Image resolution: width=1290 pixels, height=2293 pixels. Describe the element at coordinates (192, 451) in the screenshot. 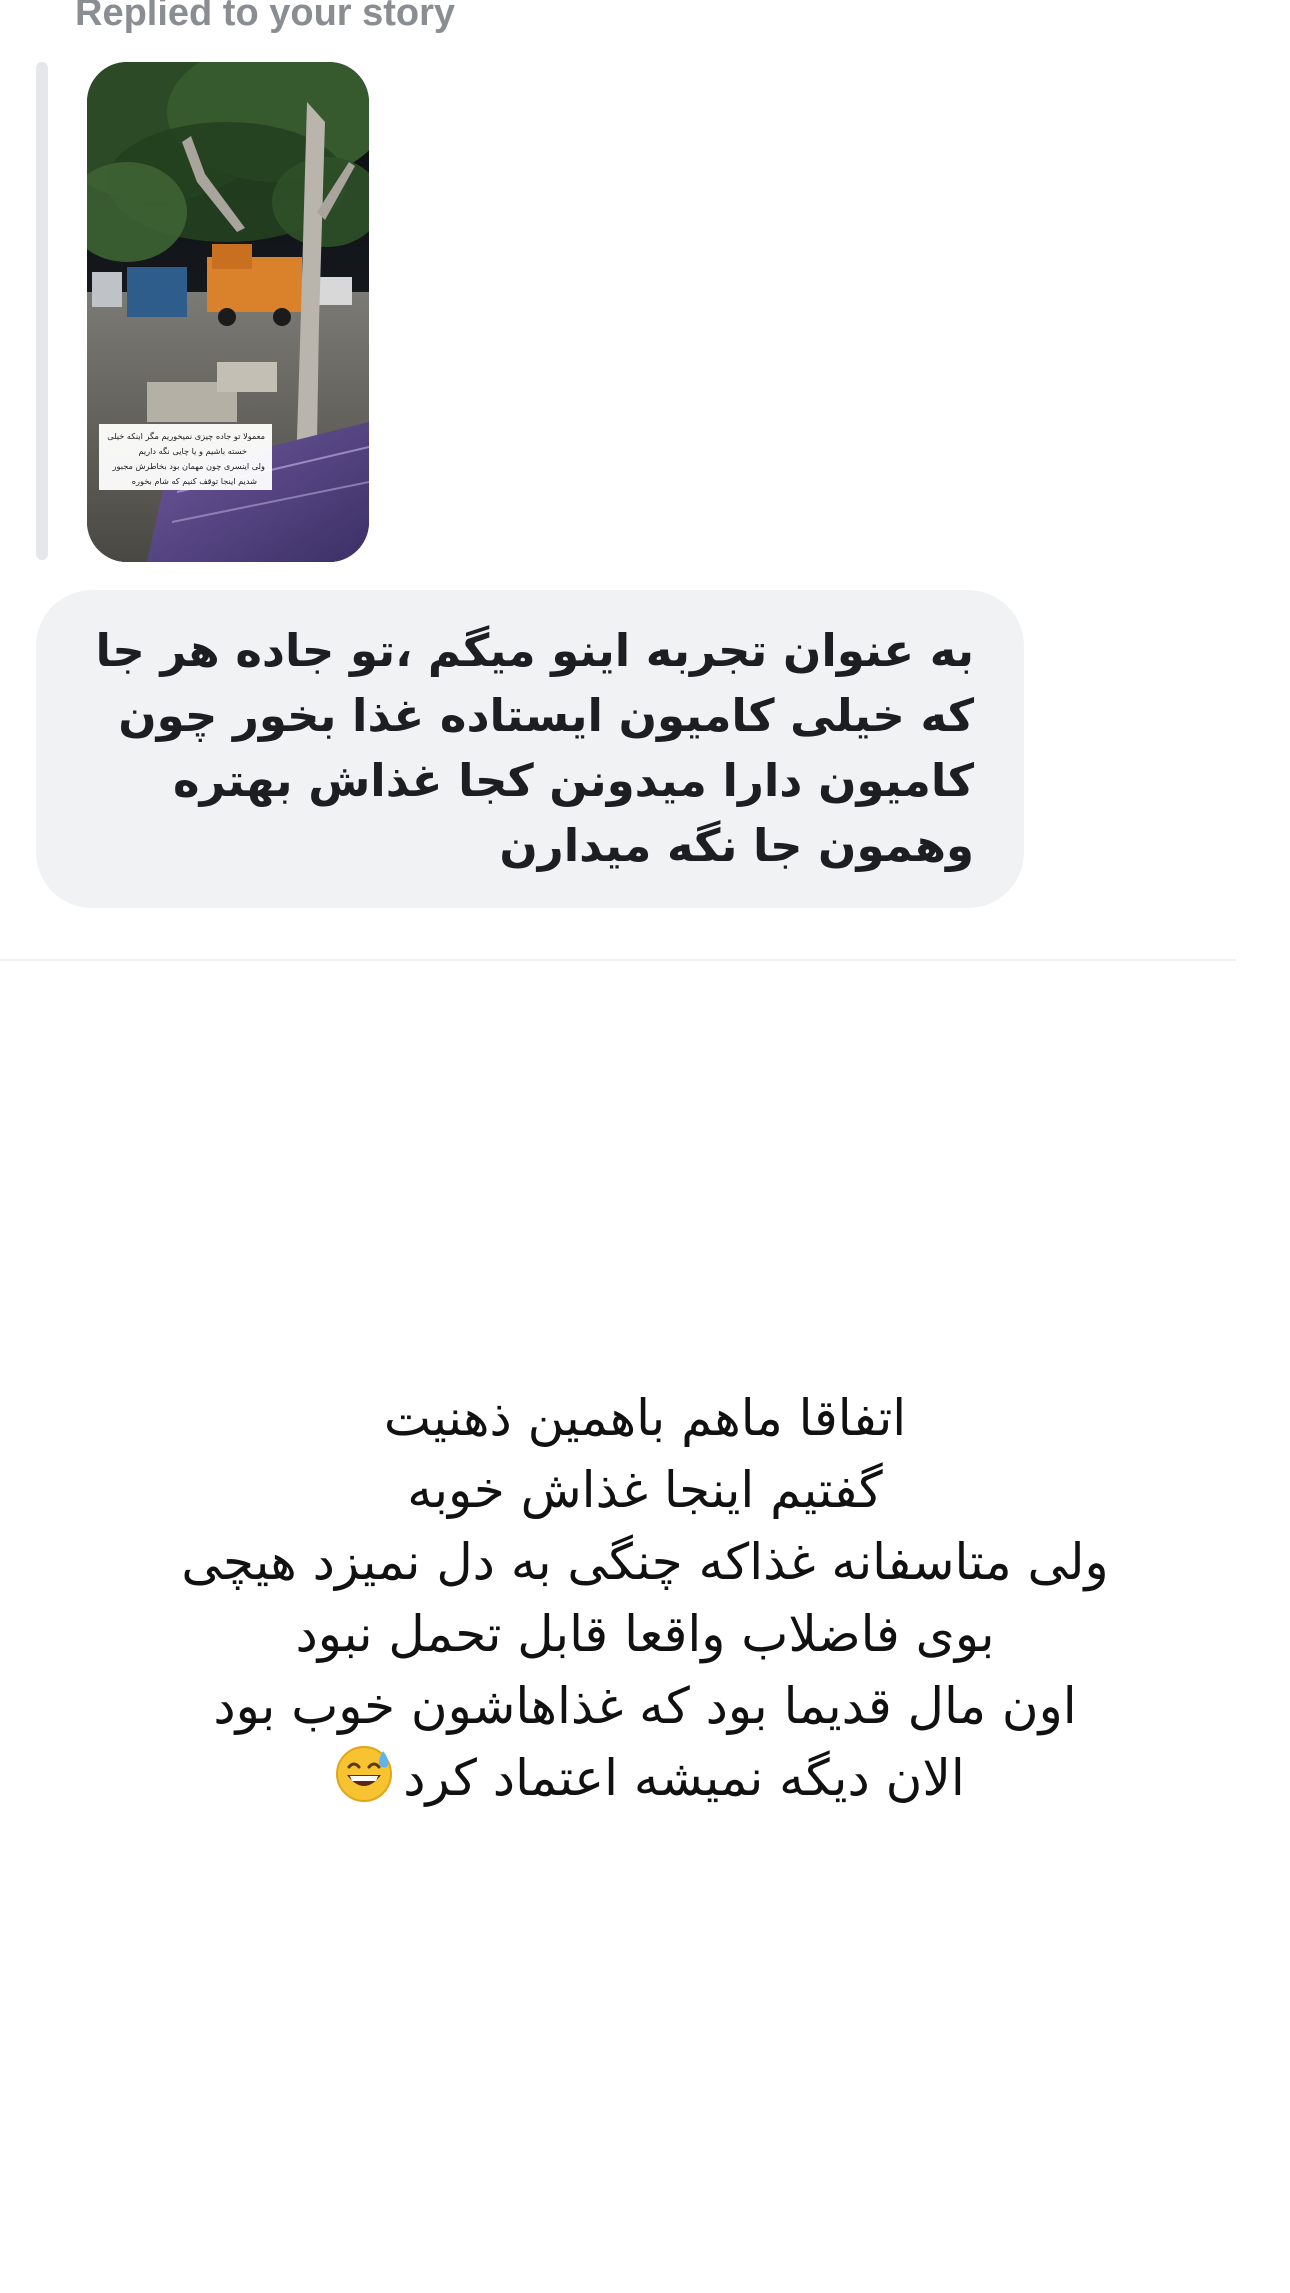

I see `story-caption-line-2: خسته باشیم و یا چایی نگه داریم` at that location.